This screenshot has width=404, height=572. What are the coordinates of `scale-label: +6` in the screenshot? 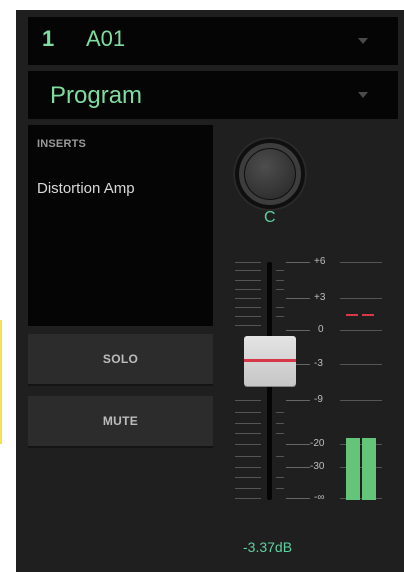 It's located at (320, 261).